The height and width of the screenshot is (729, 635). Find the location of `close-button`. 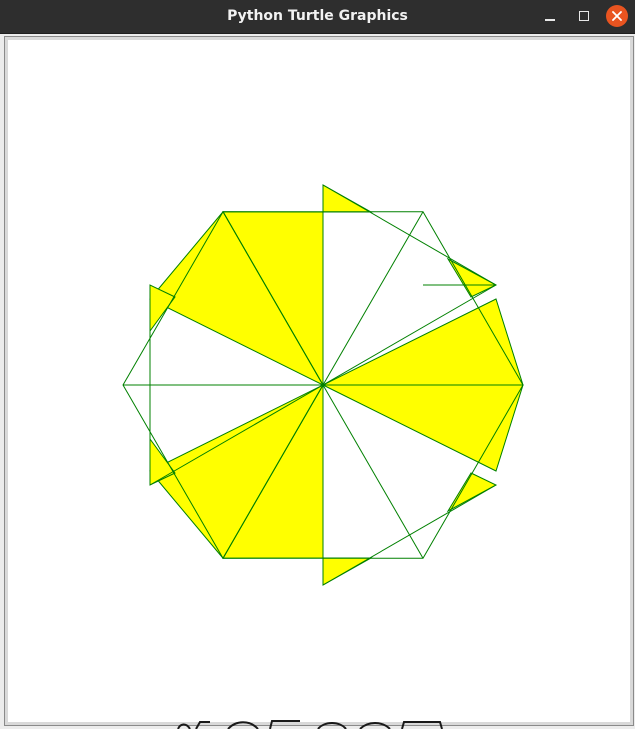

close-button is located at coordinates (617, 16).